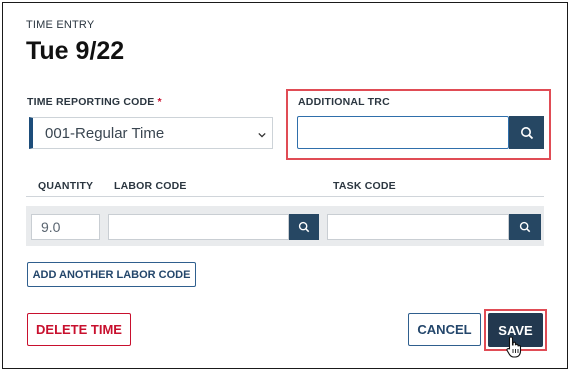  Describe the element at coordinates (444, 329) in the screenshot. I see `cancel-button: CANCEL` at that location.